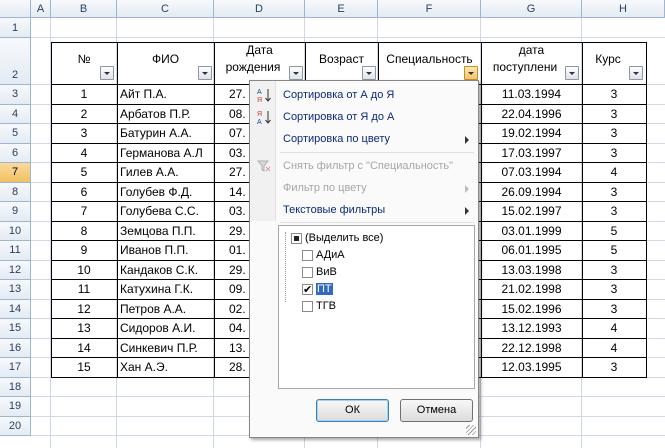 This screenshot has height=448, width=665. What do you see at coordinates (149, 172) in the screenshot?
I see `cell-fio: Гилев А.А.` at bounding box center [149, 172].